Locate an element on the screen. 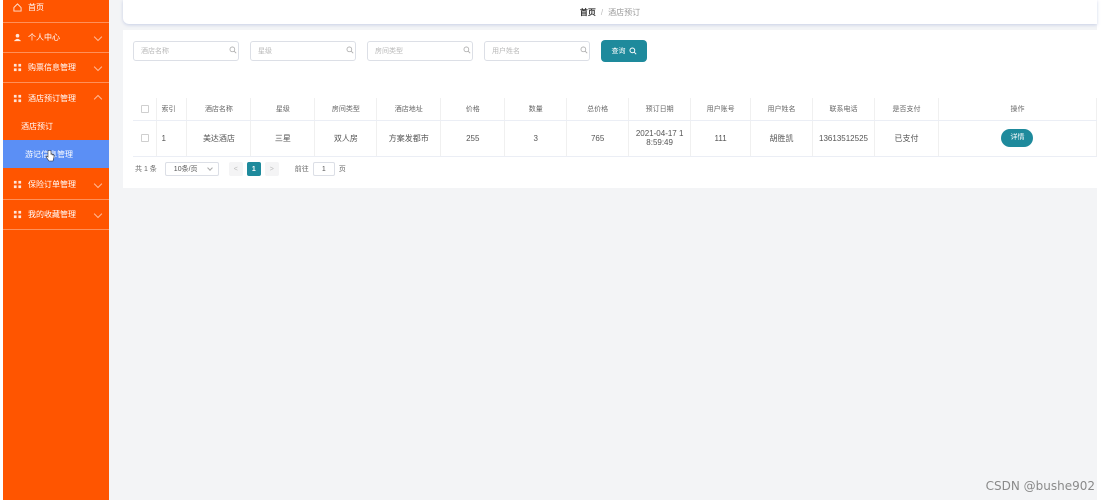 The image size is (1109, 500). column-header: 酒店地址 is located at coordinates (409, 109).